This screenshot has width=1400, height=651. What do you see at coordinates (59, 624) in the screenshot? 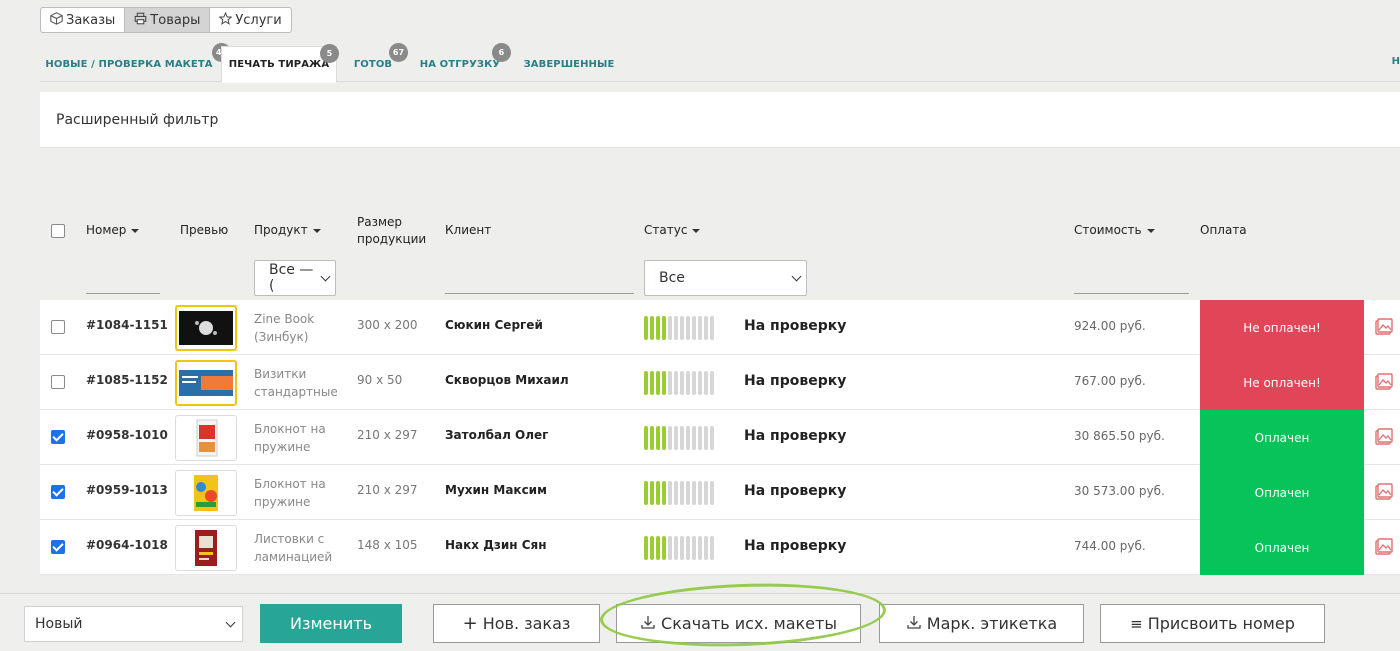
I see `bulk-status-value: Новый` at bounding box center [59, 624].